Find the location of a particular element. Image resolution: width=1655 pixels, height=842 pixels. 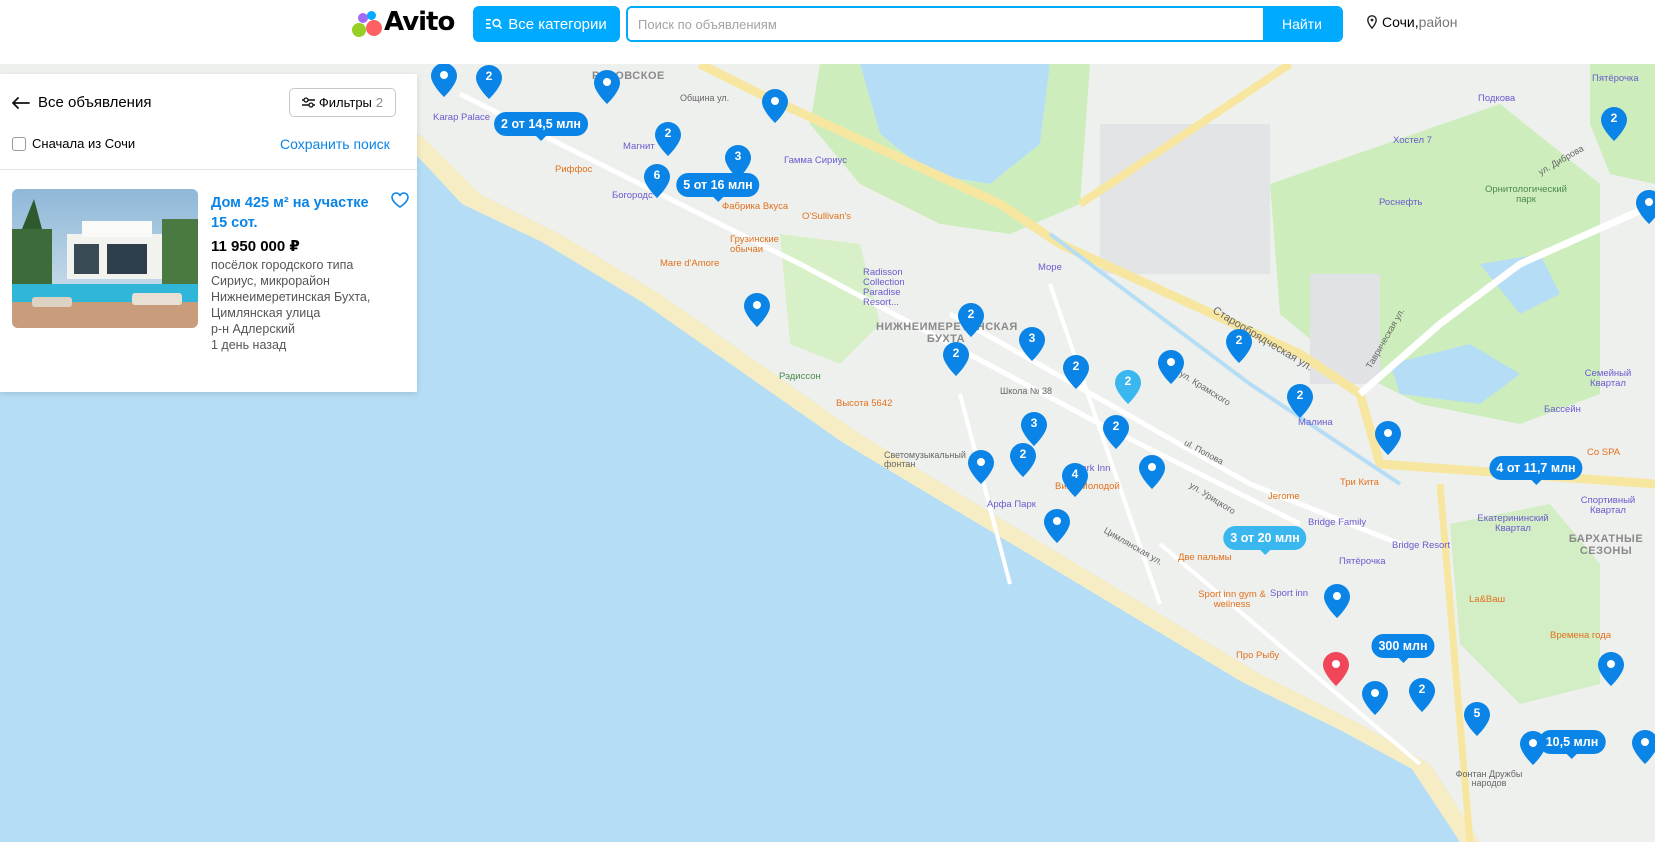

map-label: Со SPA is located at coordinates (1604, 452).